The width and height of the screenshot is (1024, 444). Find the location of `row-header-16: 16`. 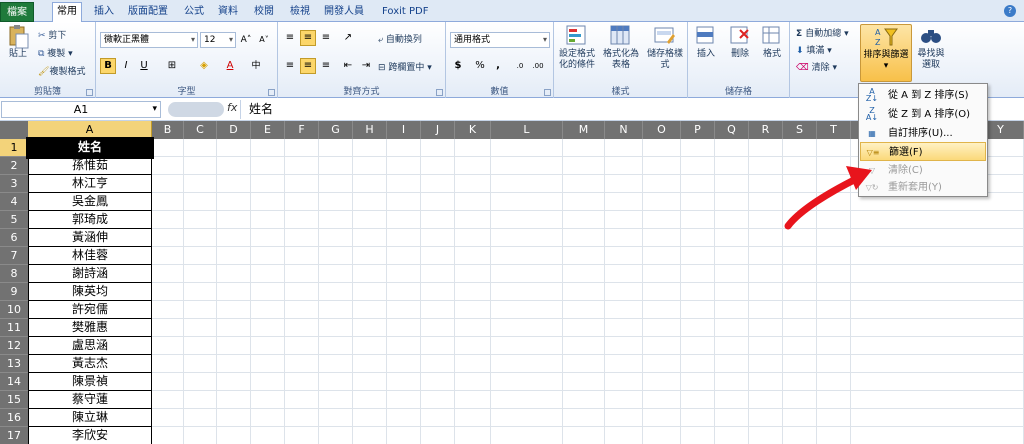

row-header-16: 16 is located at coordinates (14, 418).